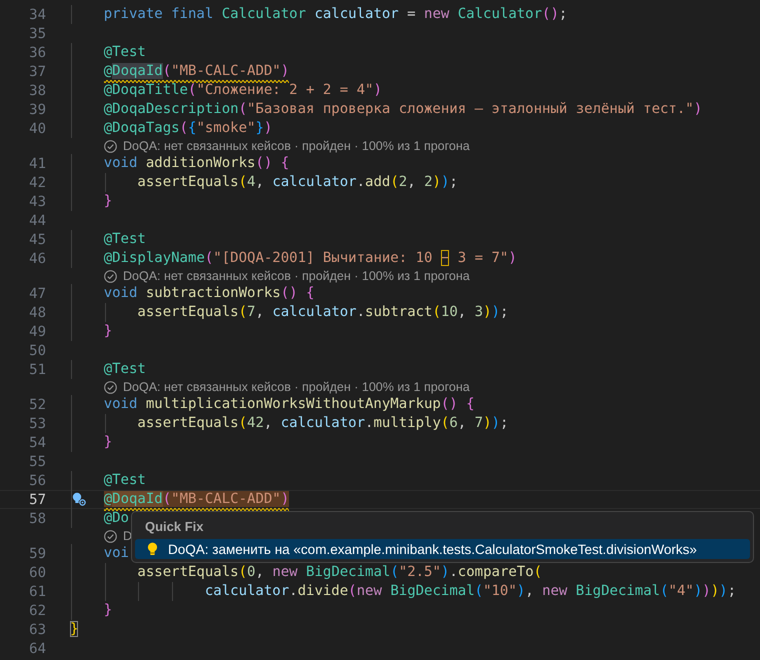 This screenshot has height=660, width=760. What do you see at coordinates (37, 294) in the screenshot?
I see `line-number: 47` at bounding box center [37, 294].